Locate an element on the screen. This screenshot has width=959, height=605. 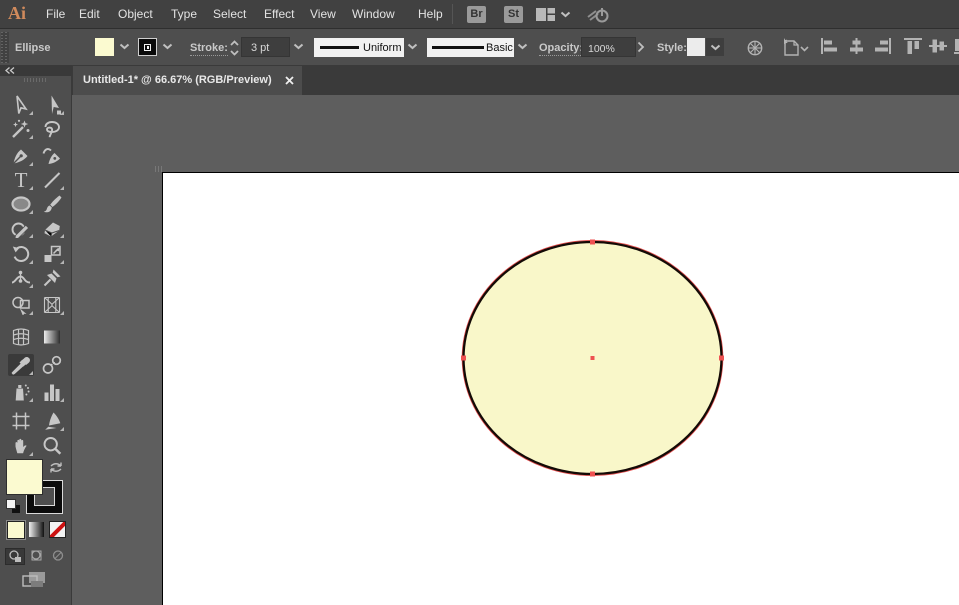
svg-text: T is located at coordinates (21, 180).